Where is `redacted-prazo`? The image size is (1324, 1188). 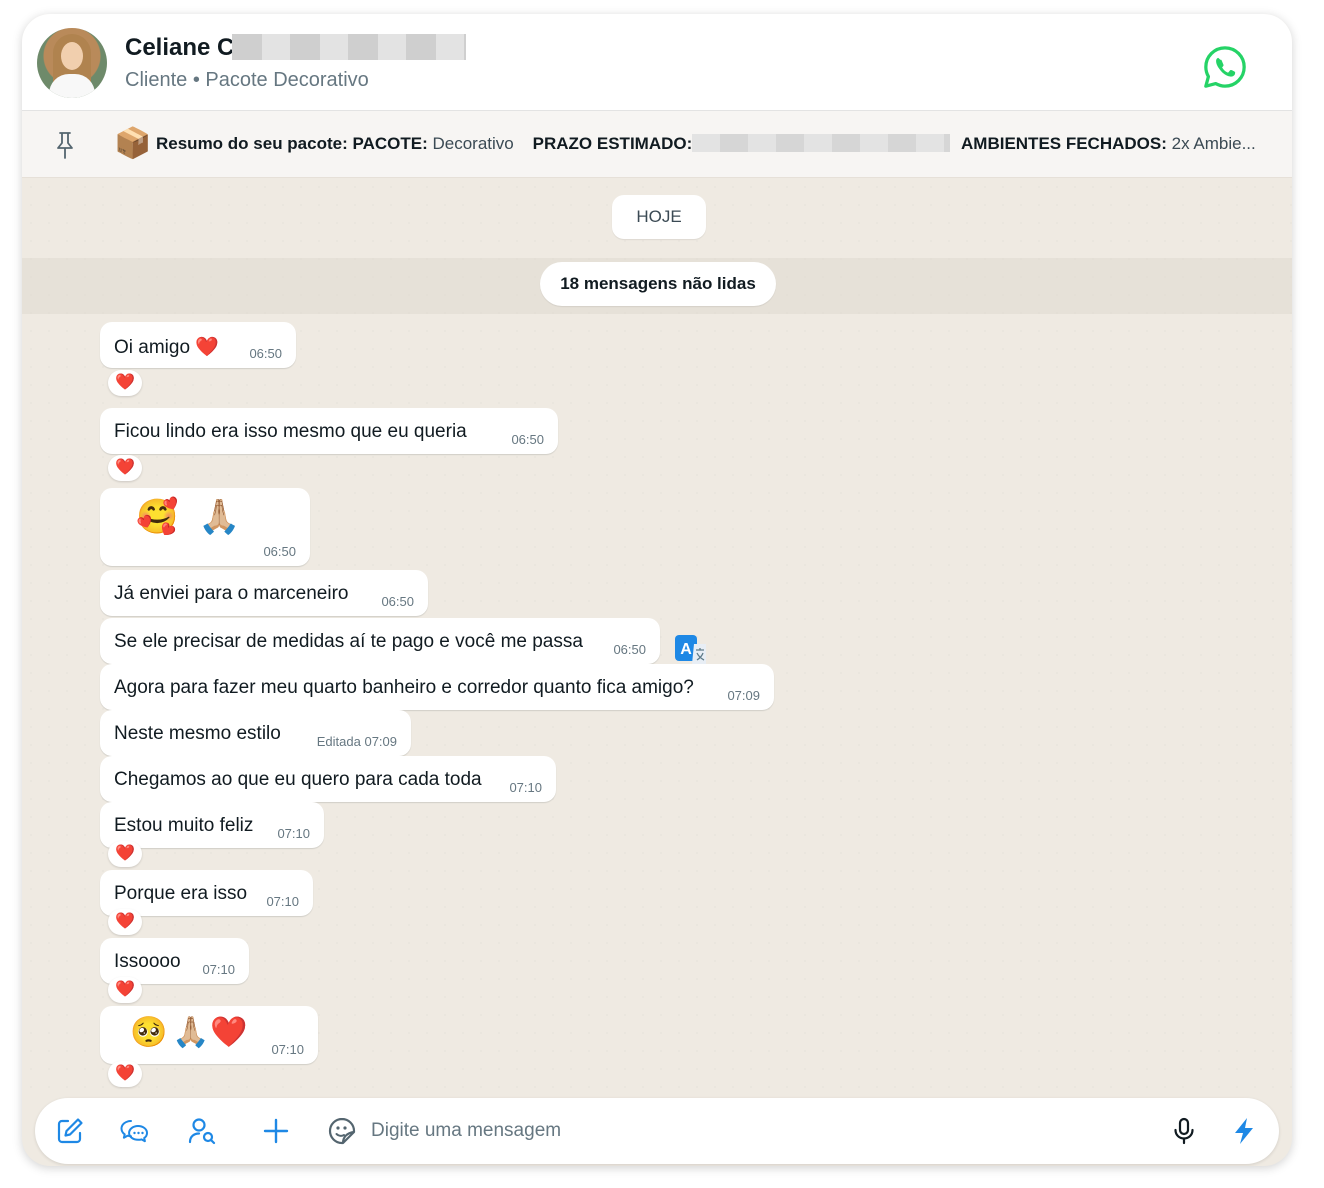 redacted-prazo is located at coordinates (821, 143).